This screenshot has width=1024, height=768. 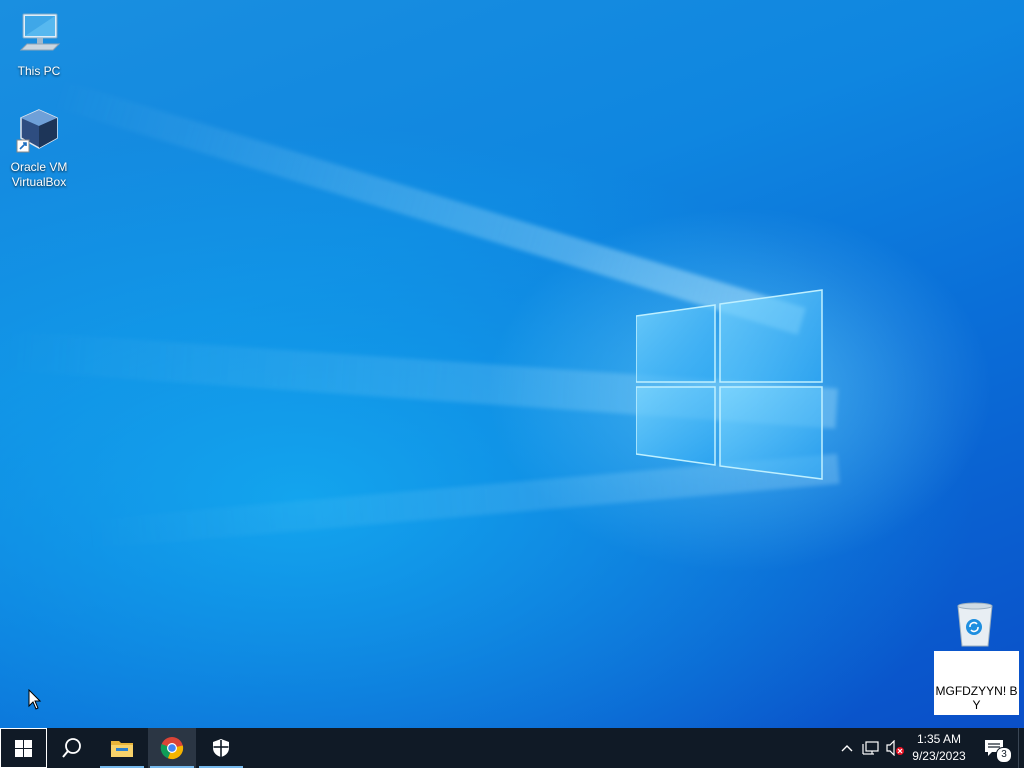 I want to click on network-button, so click(x=871, y=748).